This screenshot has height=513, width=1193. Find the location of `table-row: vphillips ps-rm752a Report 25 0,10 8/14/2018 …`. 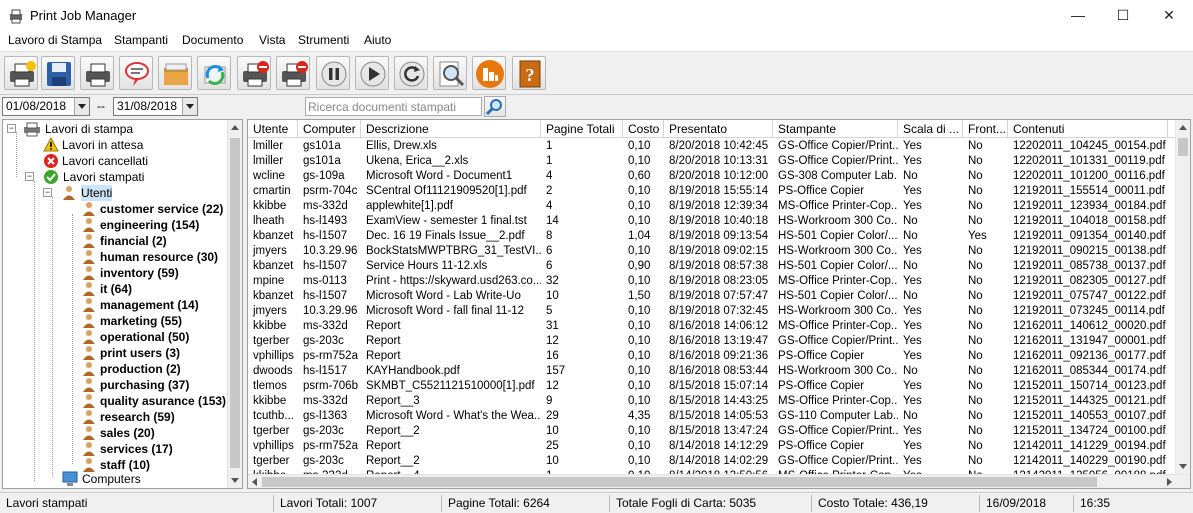

table-row: vphillips ps-rm752a Report 25 0,10 8/14/2018 … is located at coordinates (712, 446).